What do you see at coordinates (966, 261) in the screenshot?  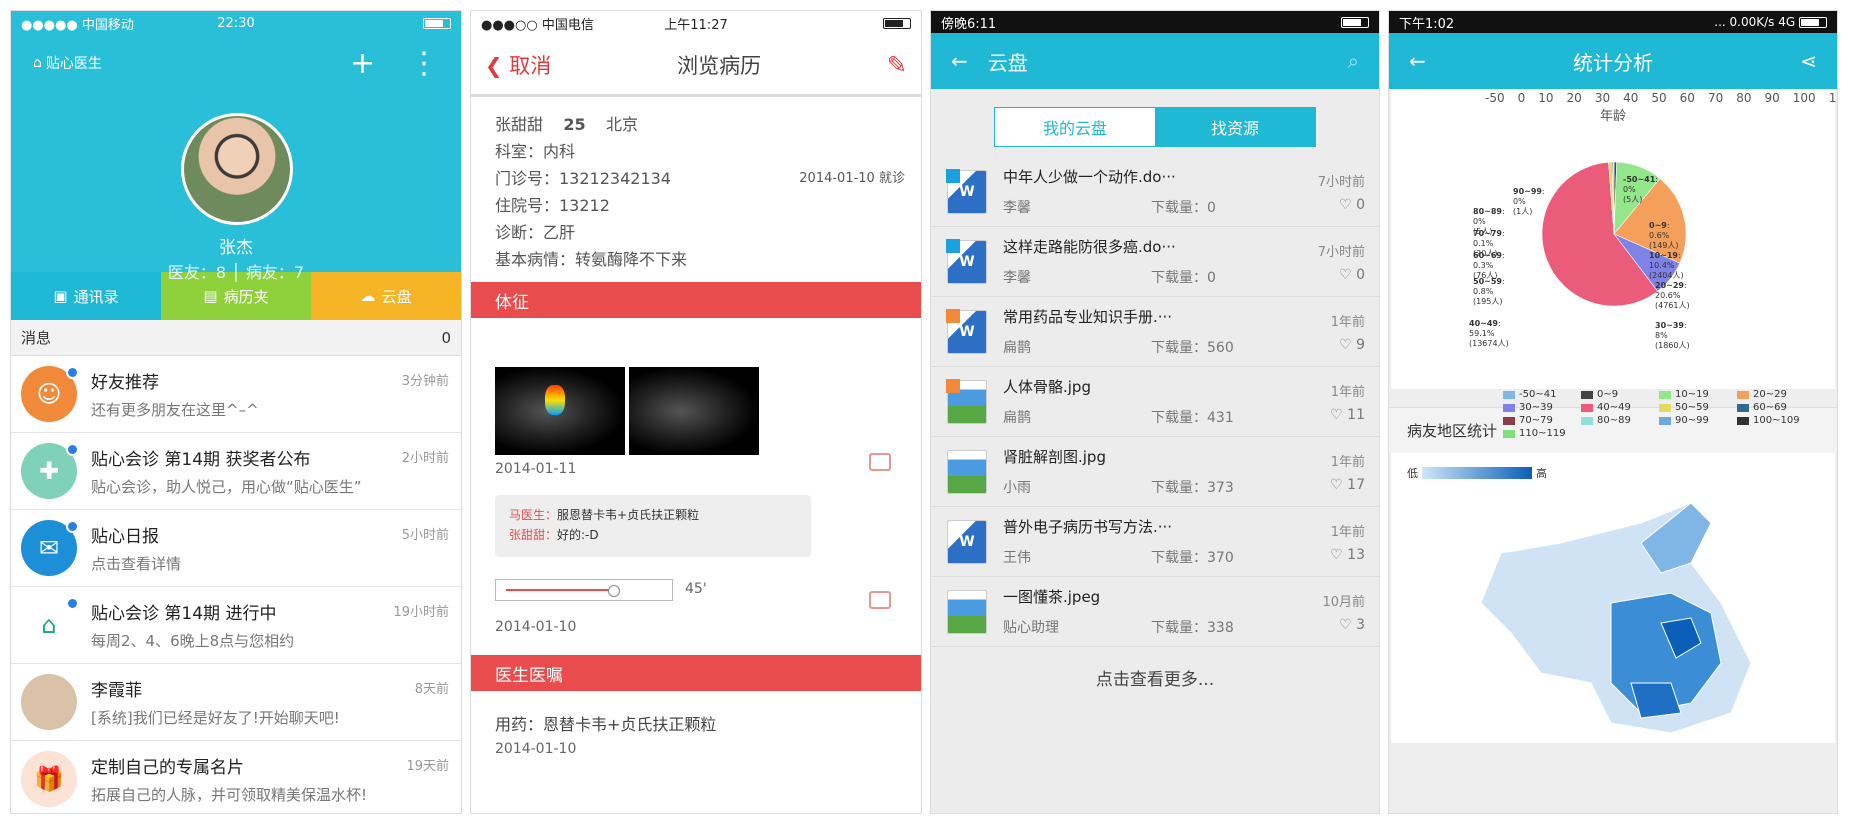 I see `word-file-icon: W` at bounding box center [966, 261].